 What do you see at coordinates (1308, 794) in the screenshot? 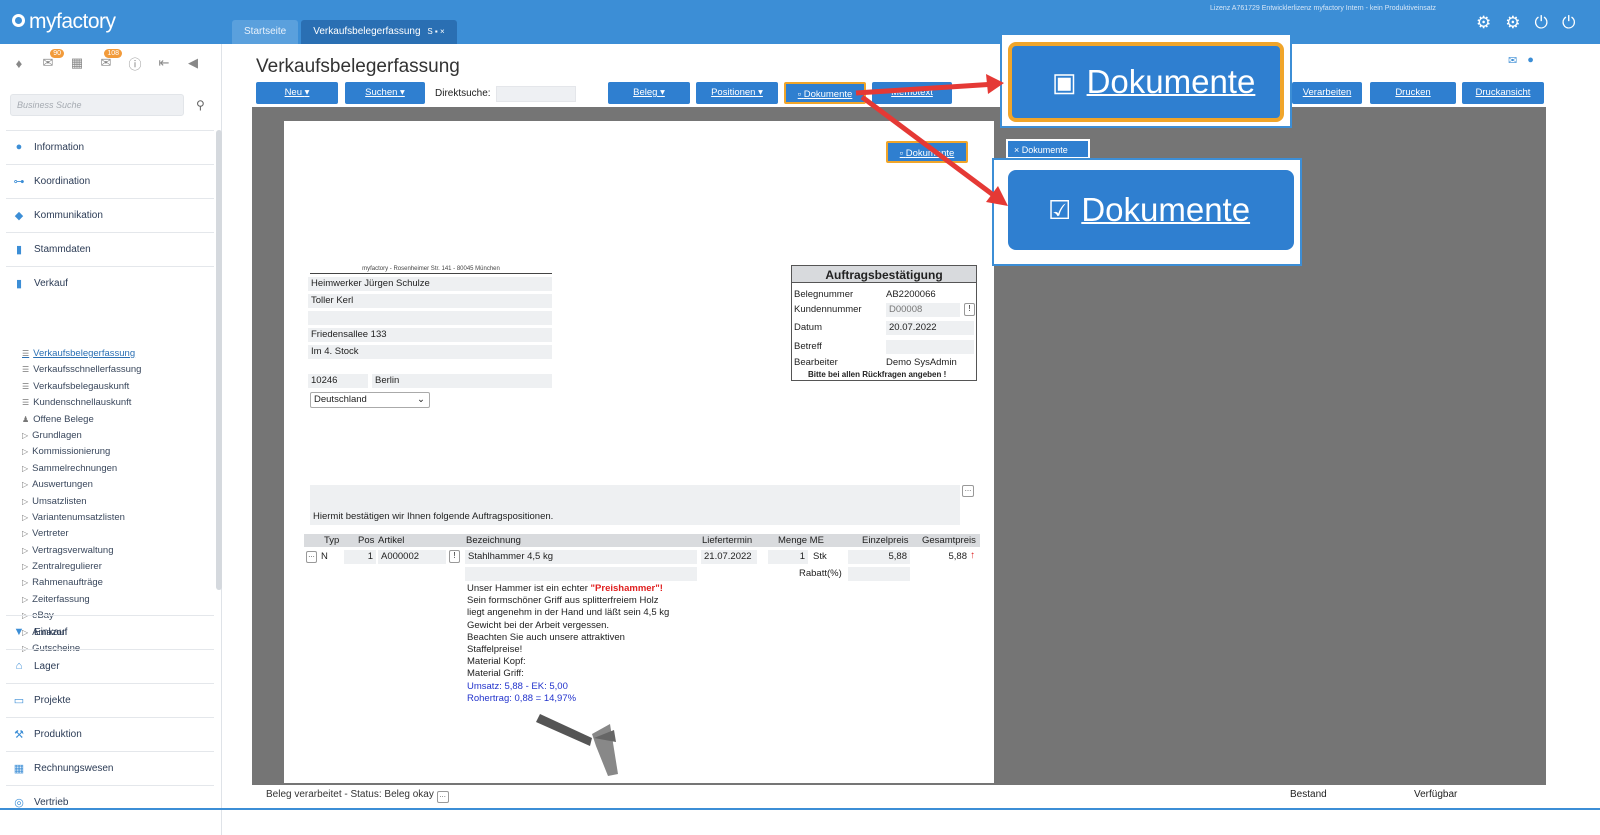
I see `bestand-label: Bestand` at bounding box center [1308, 794].